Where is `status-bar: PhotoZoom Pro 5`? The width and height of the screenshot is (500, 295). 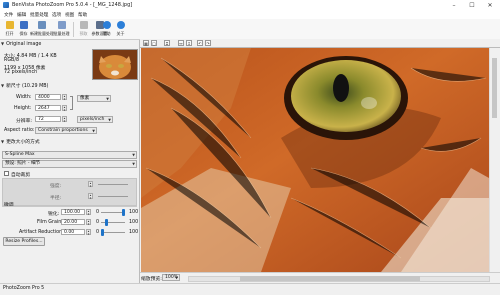
status-bar: PhotoZoom Pro 5 is located at coordinates (250, 289).